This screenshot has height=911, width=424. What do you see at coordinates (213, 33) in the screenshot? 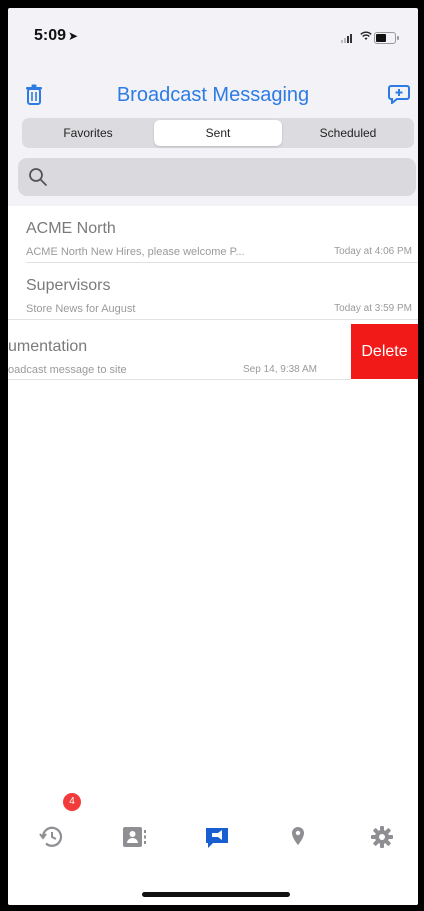
I see `status-bar: 5:09 ➤` at bounding box center [213, 33].